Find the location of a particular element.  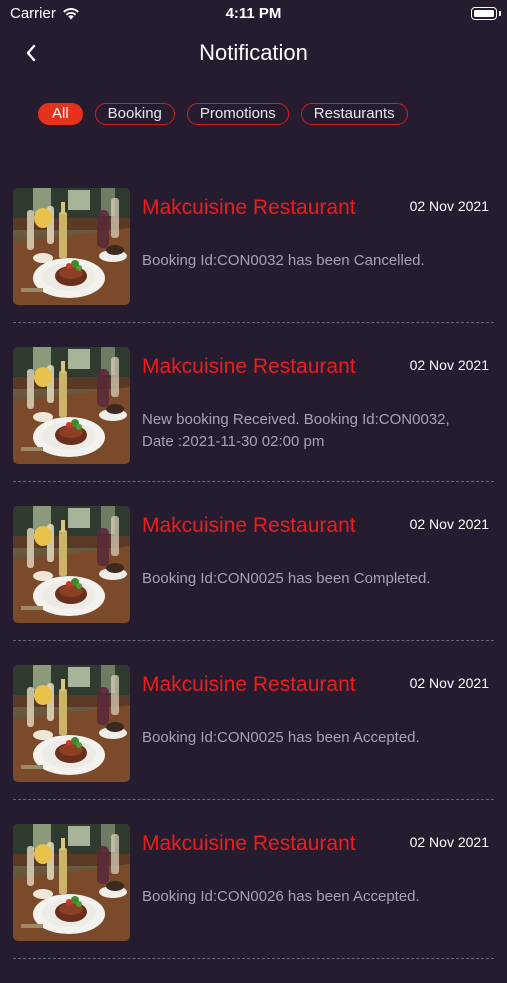

nav-header: Notification is located at coordinates (253, 53).